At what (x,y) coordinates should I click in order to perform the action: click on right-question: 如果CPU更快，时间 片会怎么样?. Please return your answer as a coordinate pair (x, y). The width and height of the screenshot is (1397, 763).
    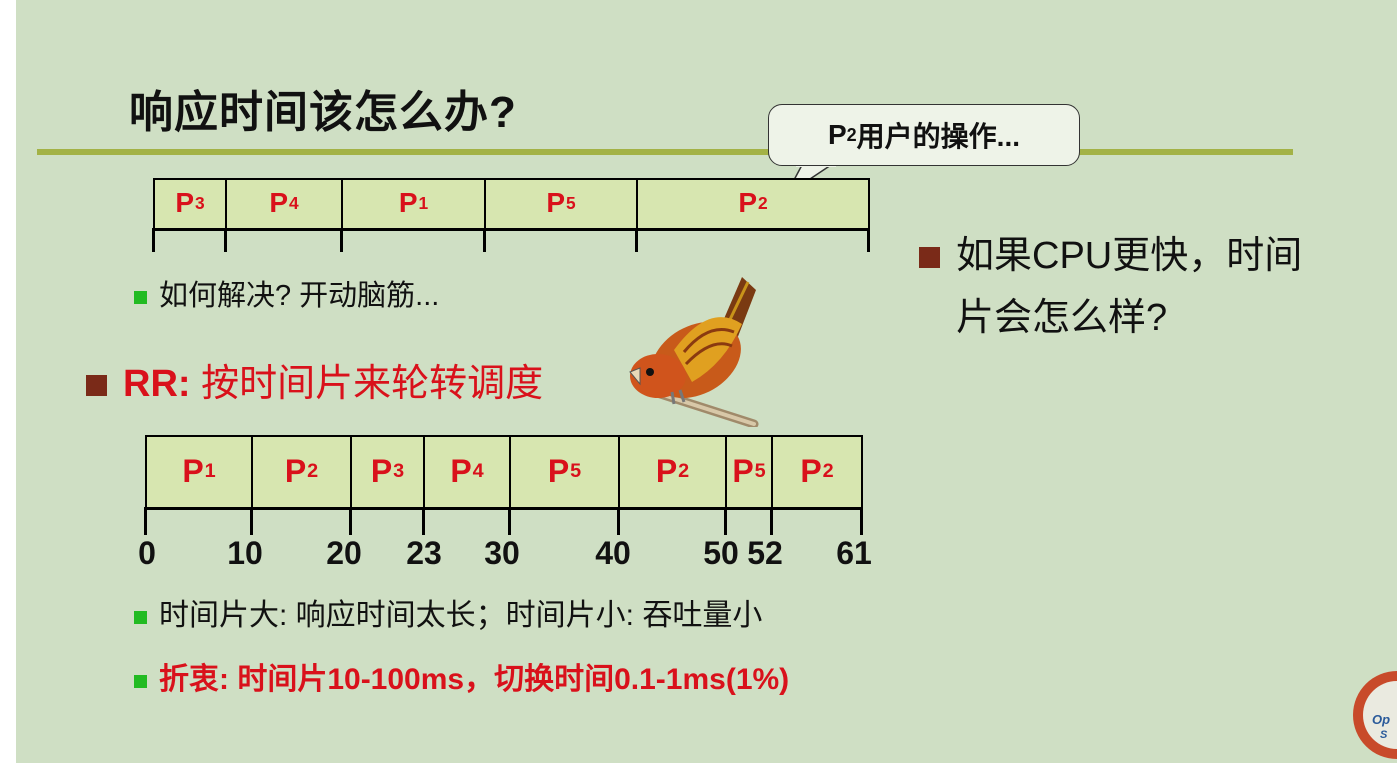
    Looking at the image, I should click on (1110, 287).